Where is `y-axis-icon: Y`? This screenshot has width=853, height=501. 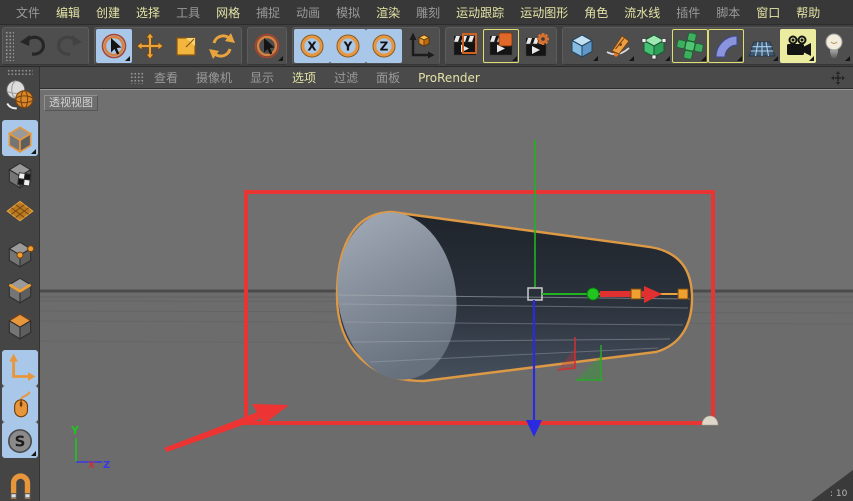
y-axis-icon: Y is located at coordinates (348, 45).